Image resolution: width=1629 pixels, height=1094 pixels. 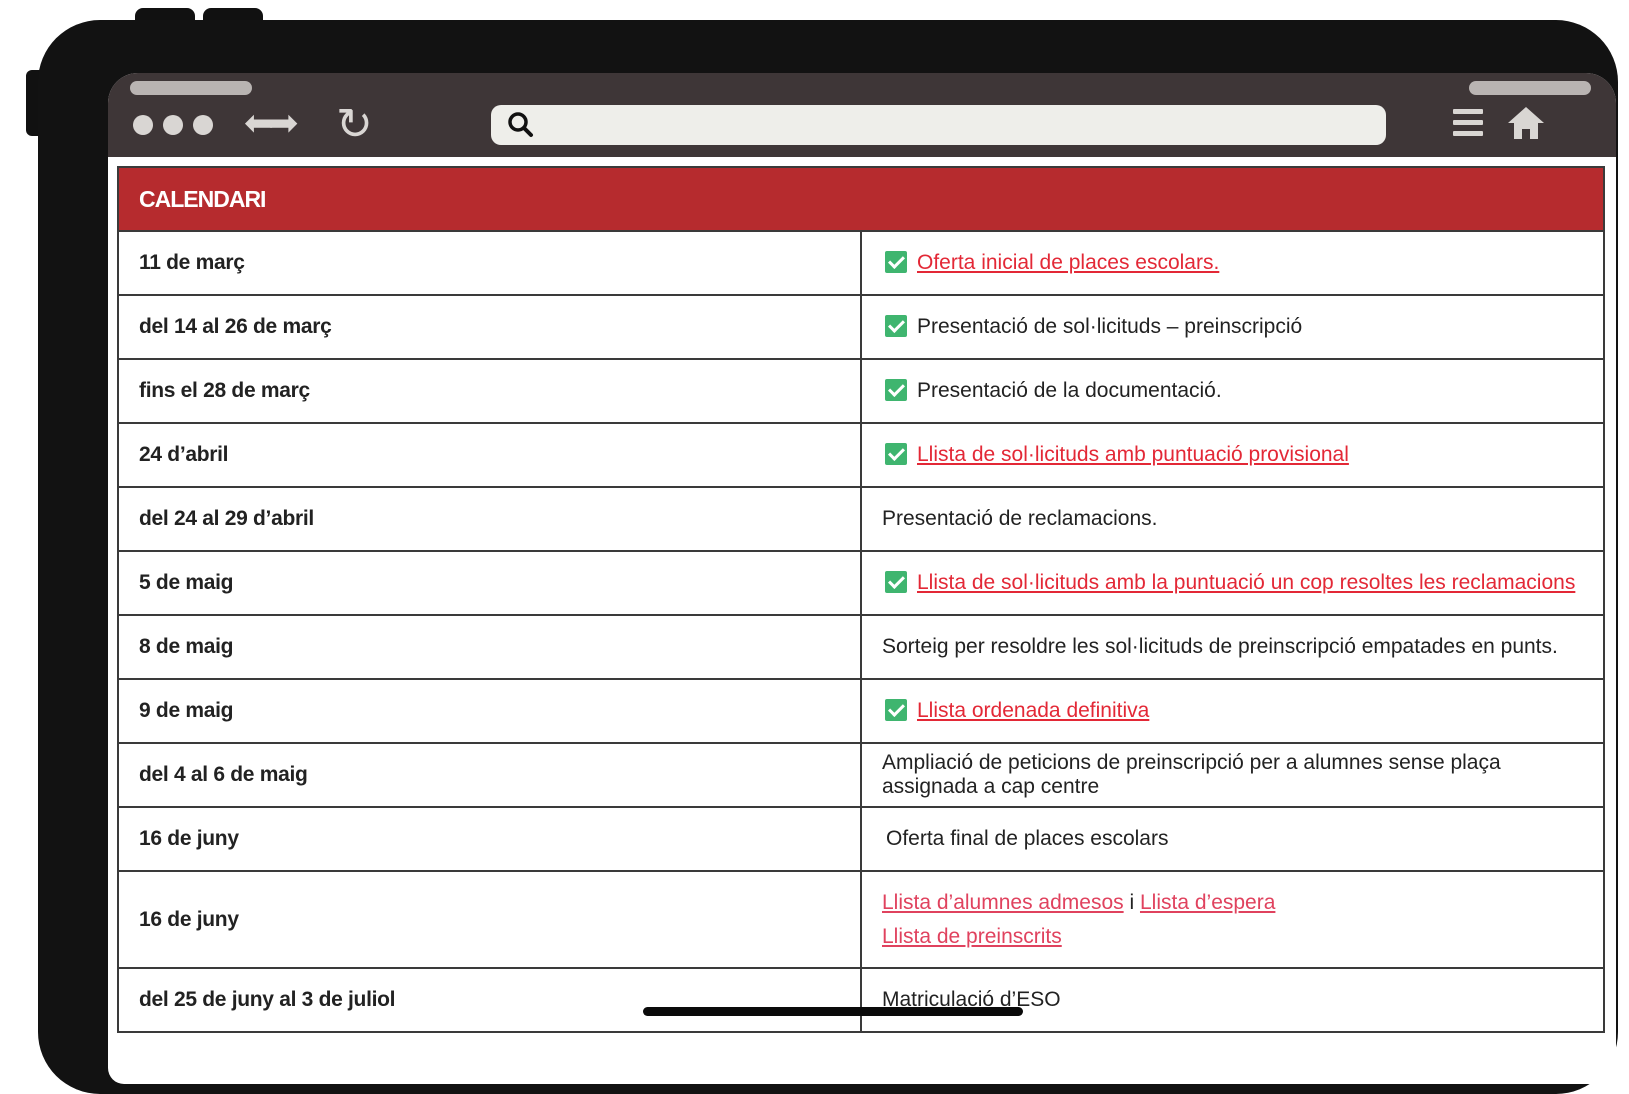 What do you see at coordinates (1232, 263) in the screenshot?
I see `row-event: Oferta inicial de places escolars.` at bounding box center [1232, 263].